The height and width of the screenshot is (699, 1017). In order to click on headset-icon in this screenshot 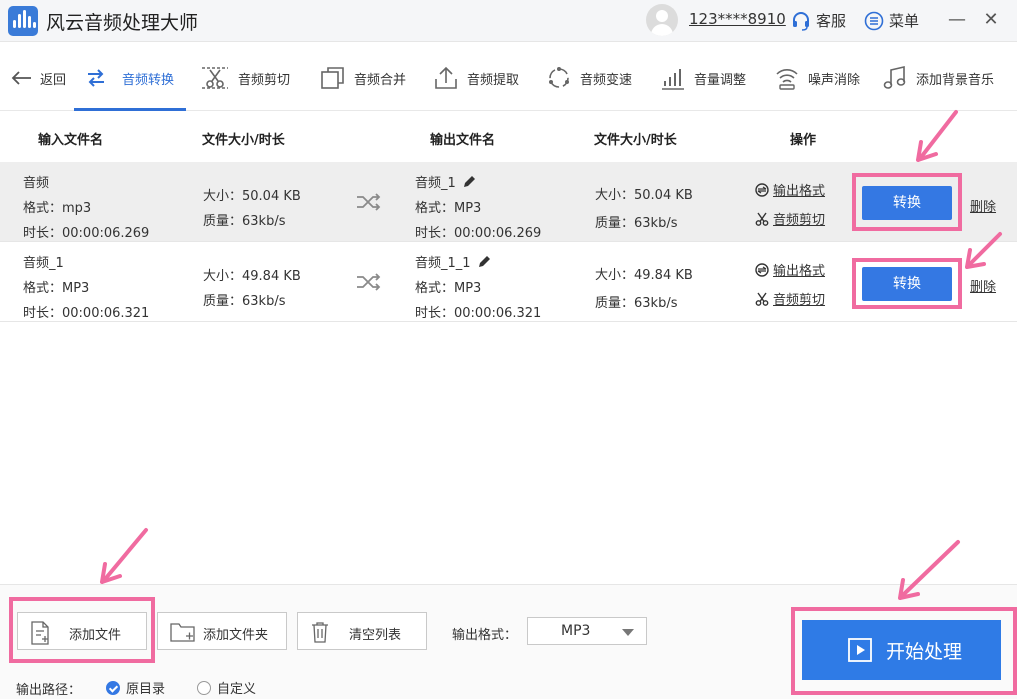, I will do `click(801, 21)`.